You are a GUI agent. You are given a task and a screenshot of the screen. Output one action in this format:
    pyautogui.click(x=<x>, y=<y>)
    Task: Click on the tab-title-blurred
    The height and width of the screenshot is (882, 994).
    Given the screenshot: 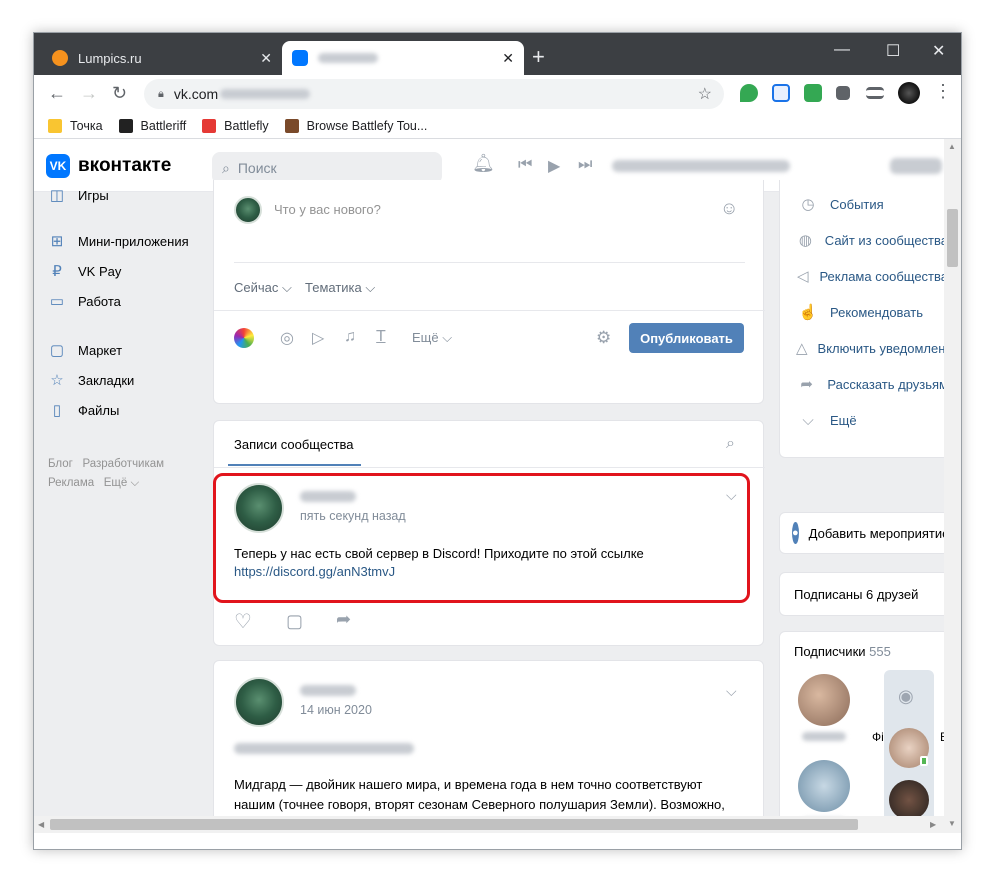 What is the action you would take?
    pyautogui.click(x=348, y=58)
    